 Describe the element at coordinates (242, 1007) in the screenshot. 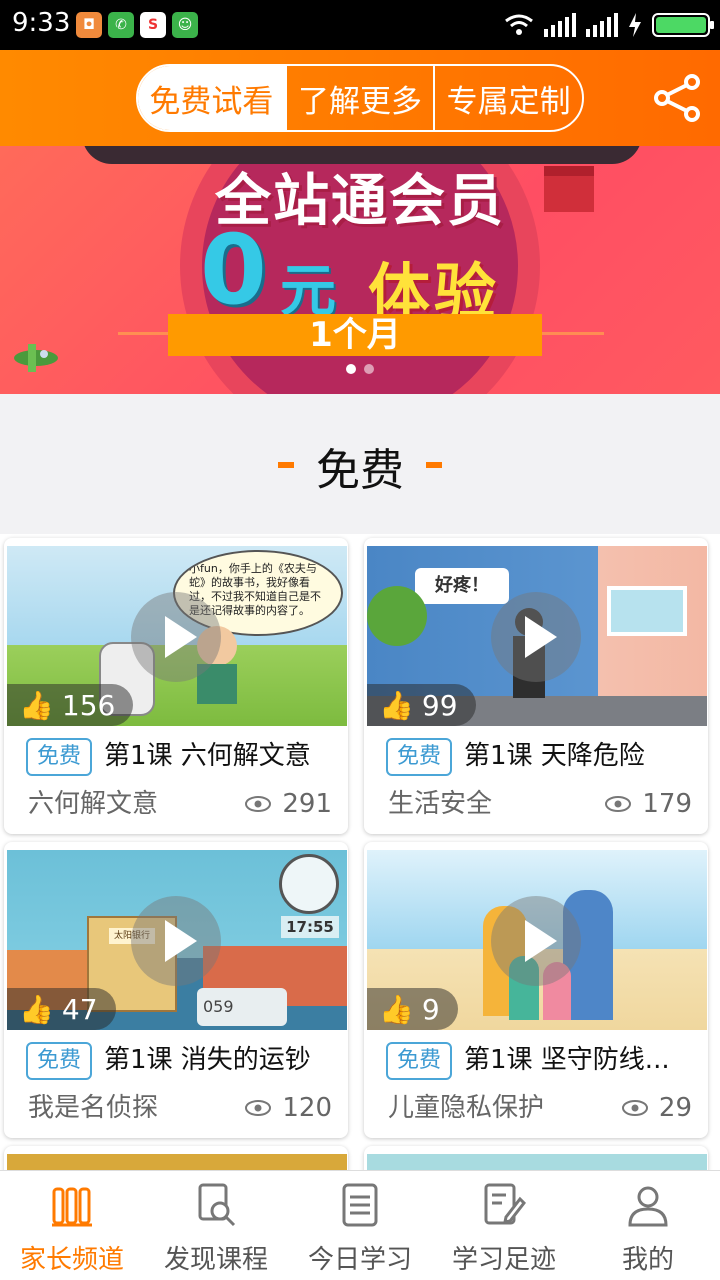

I see `van-plate: 059` at that location.